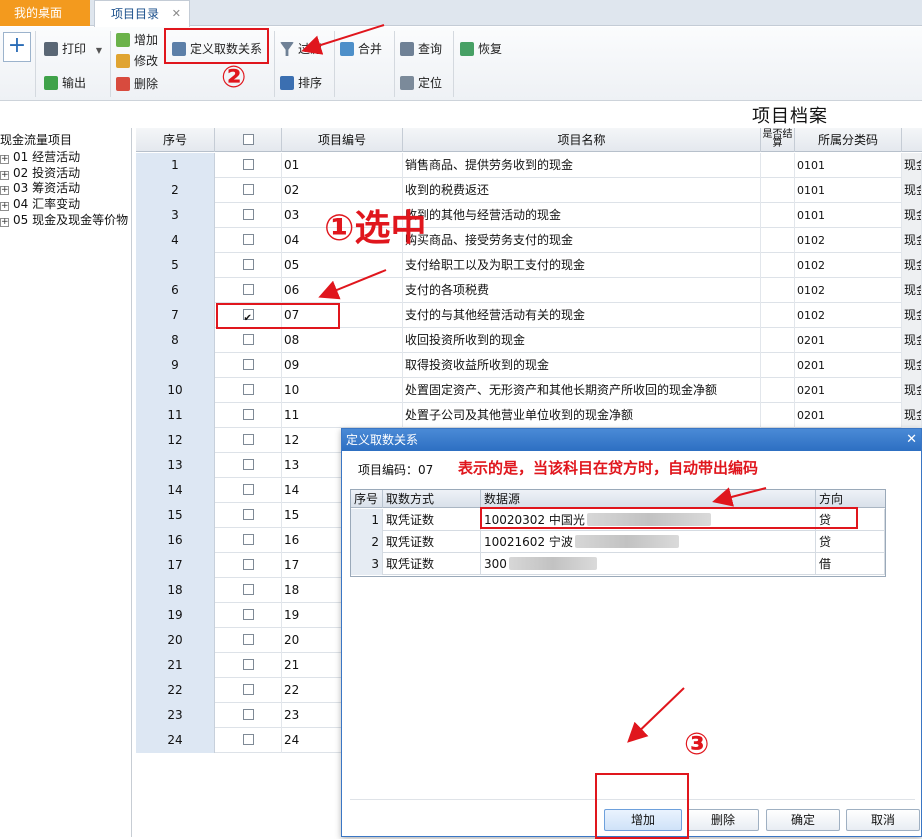  Describe the element at coordinates (656, 715) in the screenshot. I see `arrow-to-add` at that location.